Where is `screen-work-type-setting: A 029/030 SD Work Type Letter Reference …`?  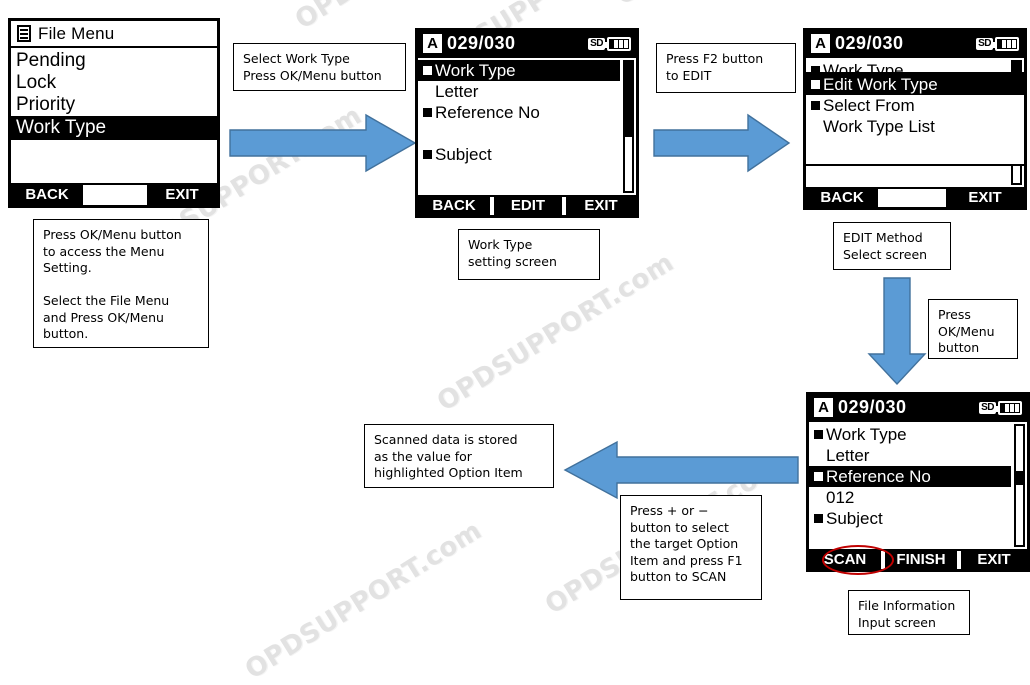 screen-work-type-setting: A 029/030 SD Work Type Letter Reference … is located at coordinates (527, 123).